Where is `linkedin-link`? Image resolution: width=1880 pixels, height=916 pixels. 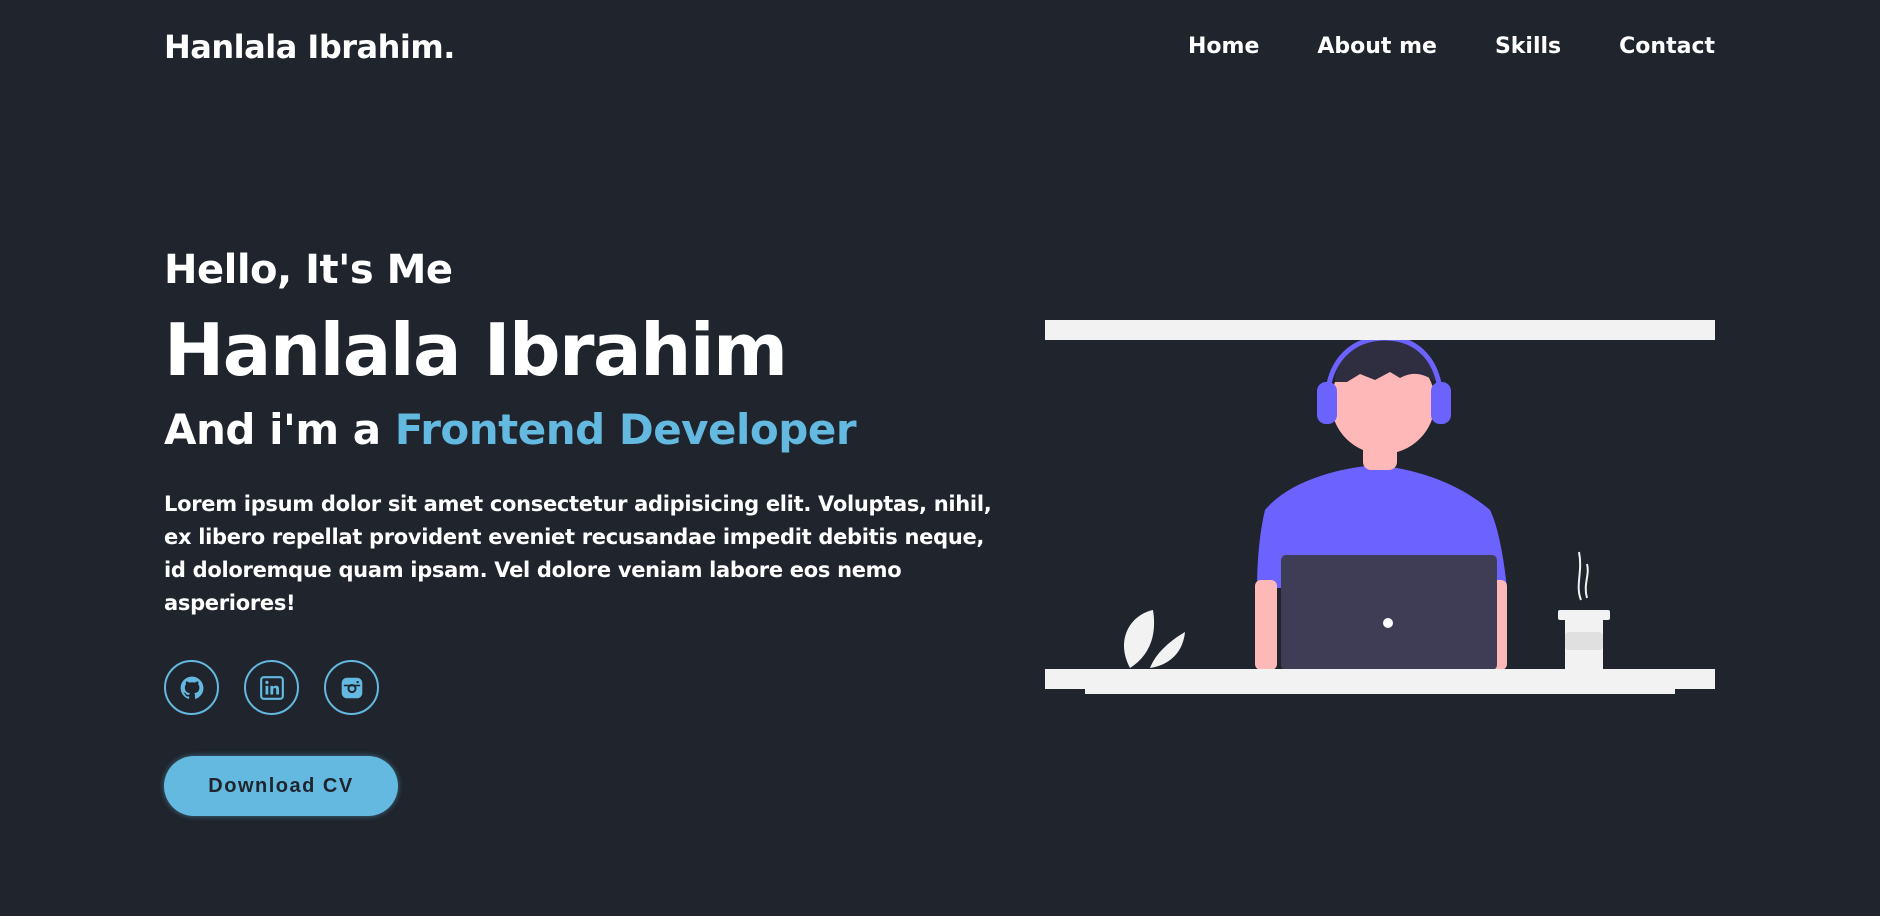 linkedin-link is located at coordinates (271, 687).